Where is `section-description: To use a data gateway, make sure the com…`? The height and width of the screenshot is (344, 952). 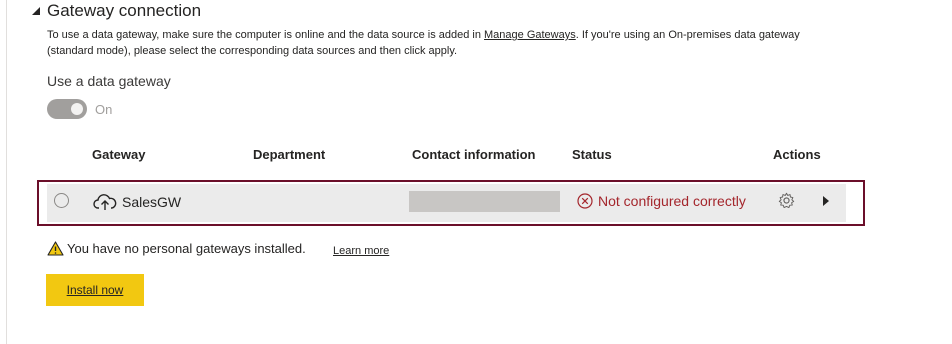
section-description: To use a data gateway, make sure the com… is located at coordinates (447, 43).